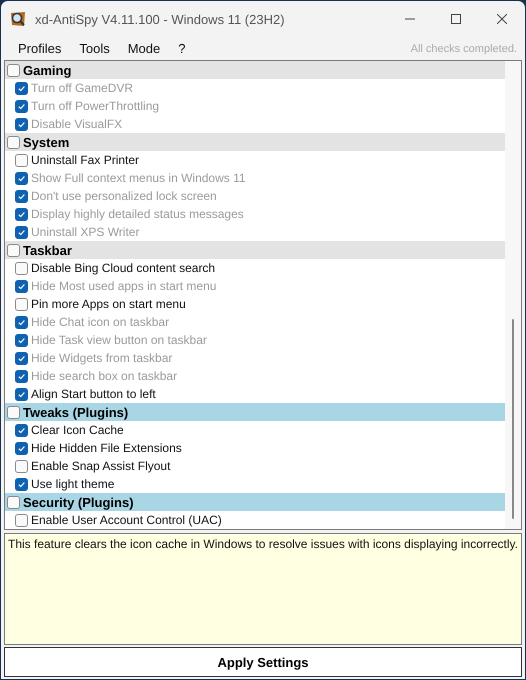 The width and height of the screenshot is (526, 680). I want to click on setting-label: Uninstall Fax Printer, so click(85, 160).